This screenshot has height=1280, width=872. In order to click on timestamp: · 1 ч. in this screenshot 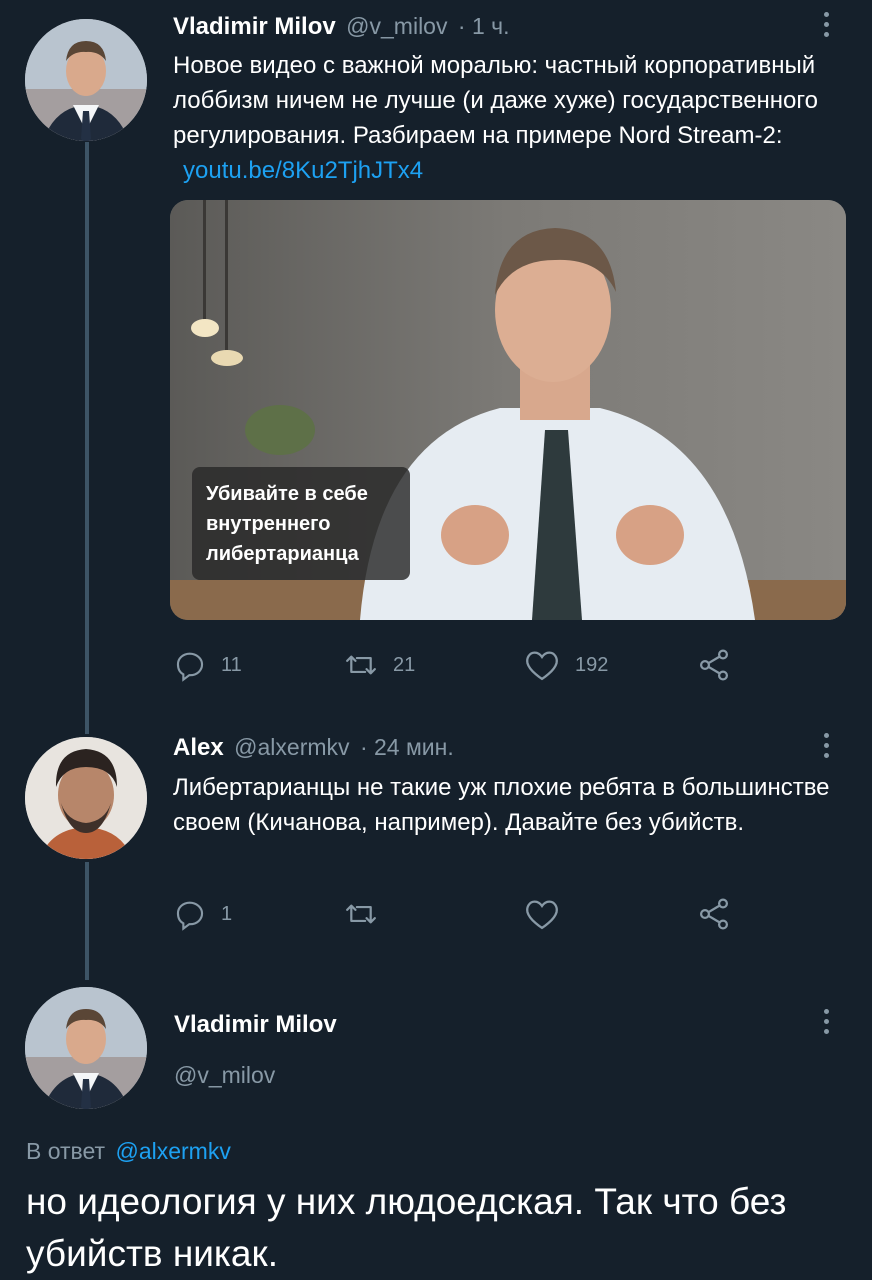, I will do `click(484, 26)`.